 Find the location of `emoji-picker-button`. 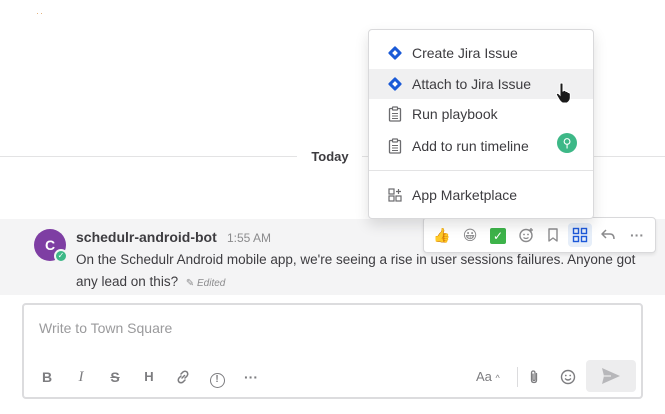

emoji-picker-button is located at coordinates (568, 377).